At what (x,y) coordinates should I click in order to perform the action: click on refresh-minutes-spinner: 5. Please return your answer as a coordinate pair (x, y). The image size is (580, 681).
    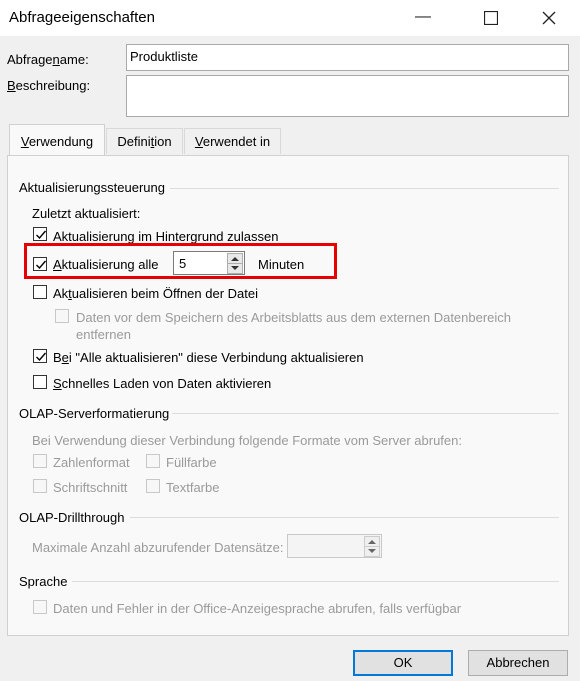
    Looking at the image, I should click on (209, 263).